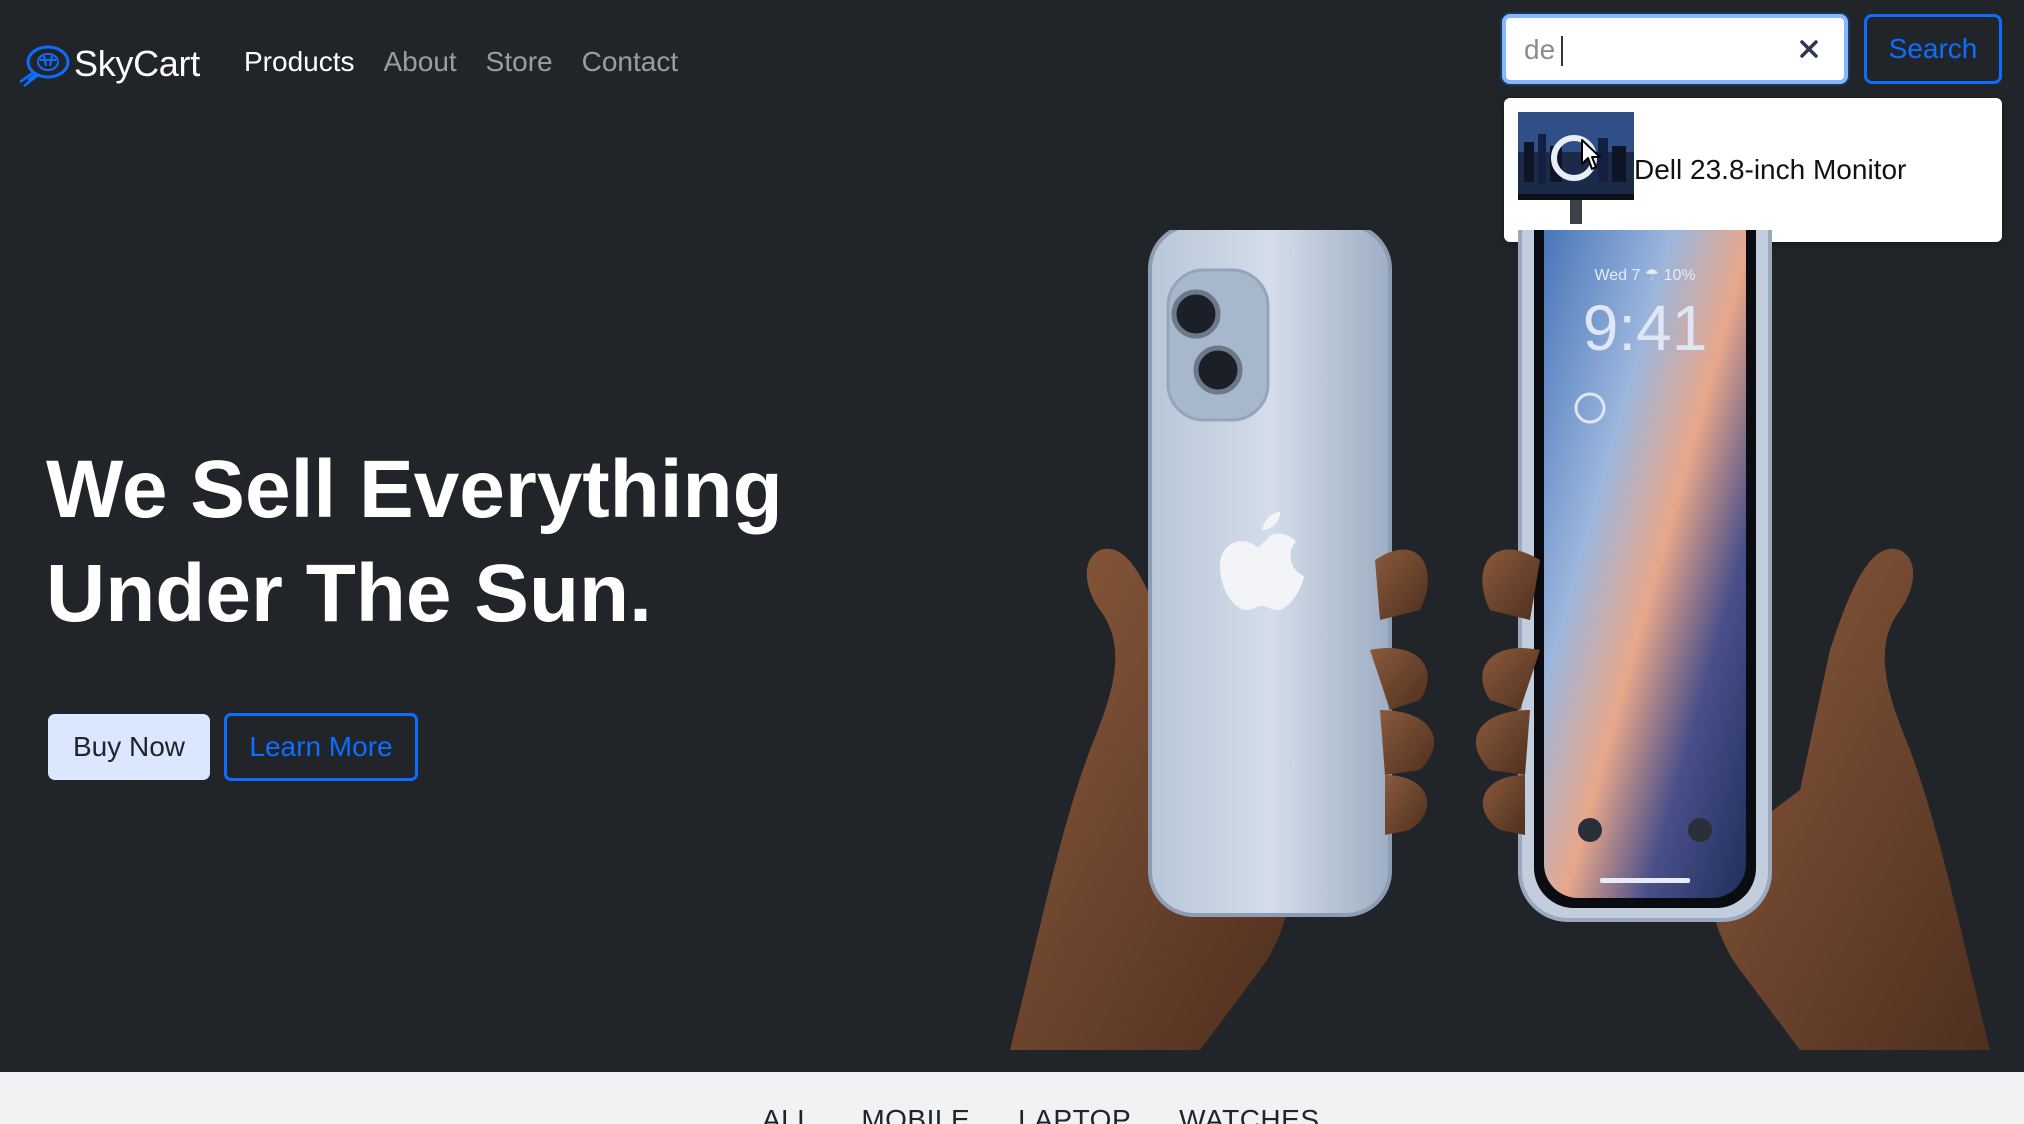 Image resolution: width=2024 pixels, height=1124 pixels. I want to click on category-tab-watches: WATCHES, so click(1249, 1114).